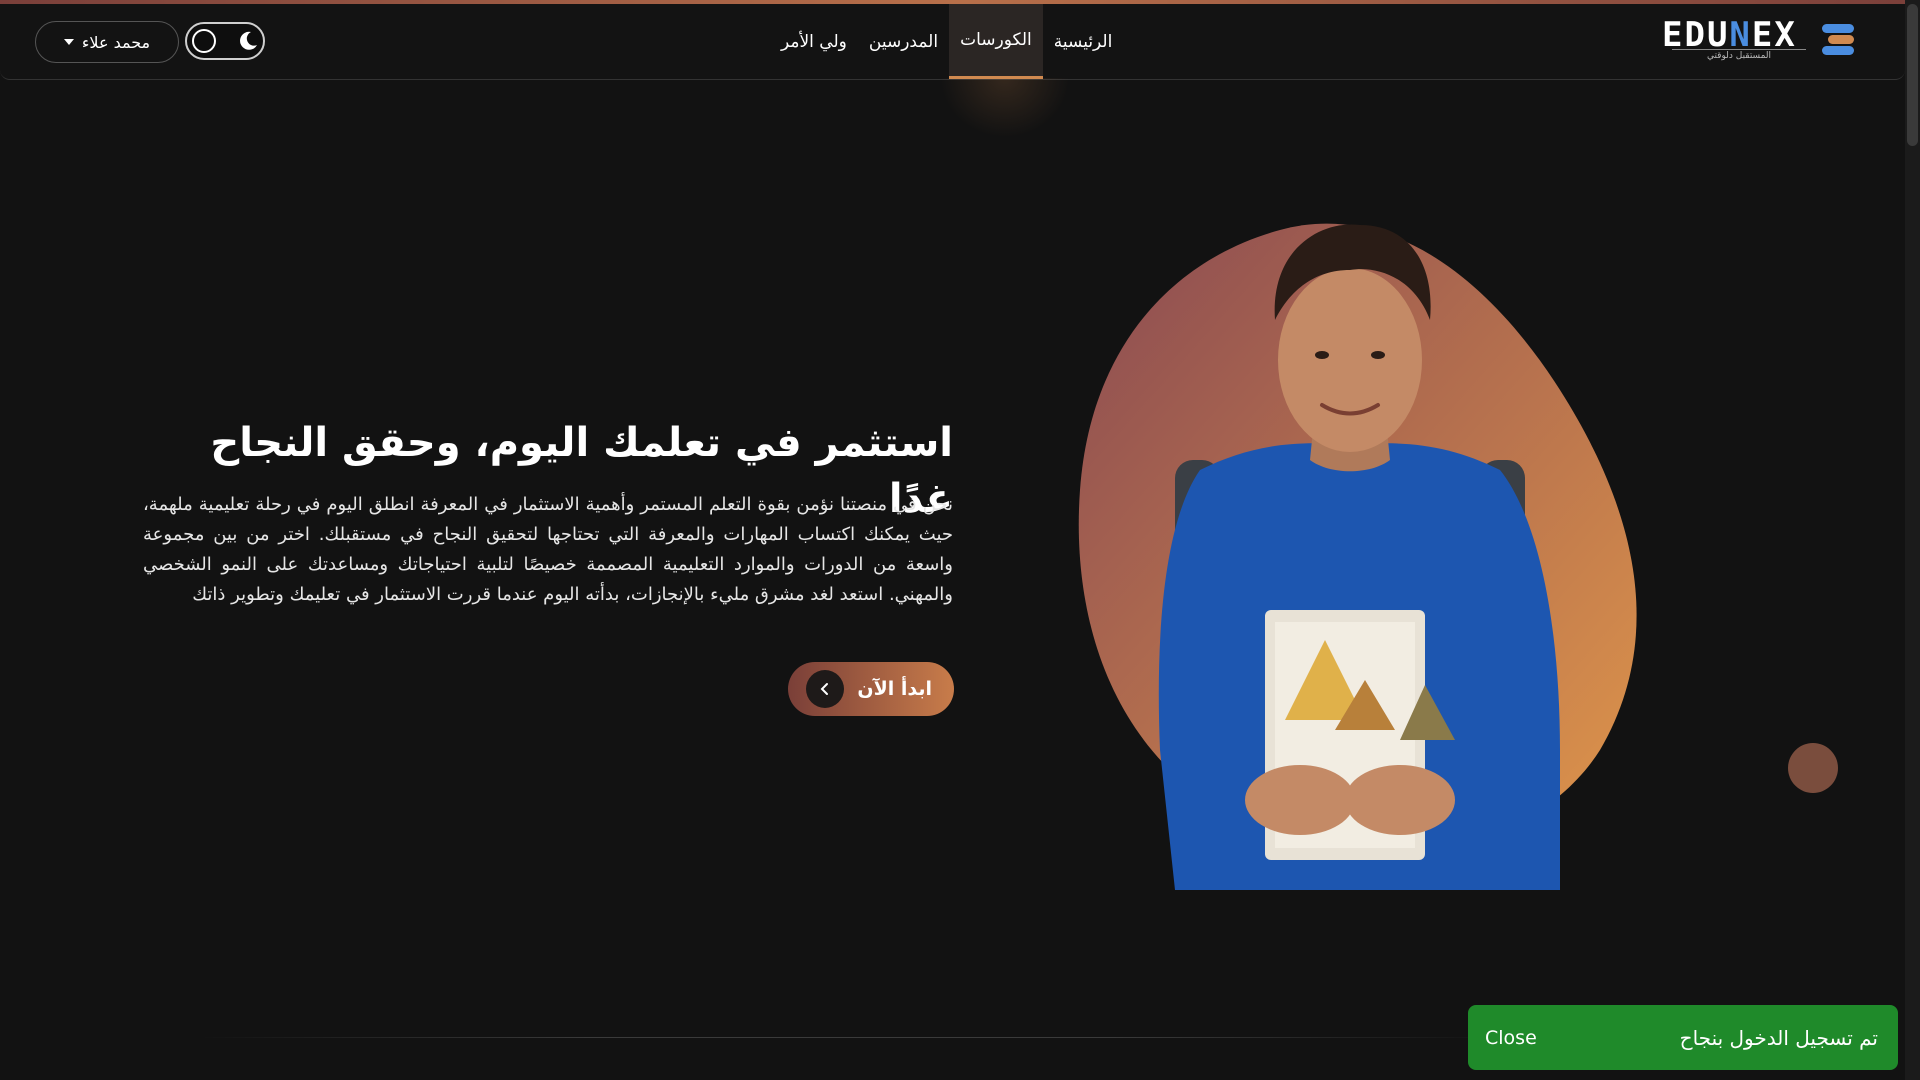 This screenshot has height=1080, width=1920. I want to click on section-divider, so click(850, 1037).